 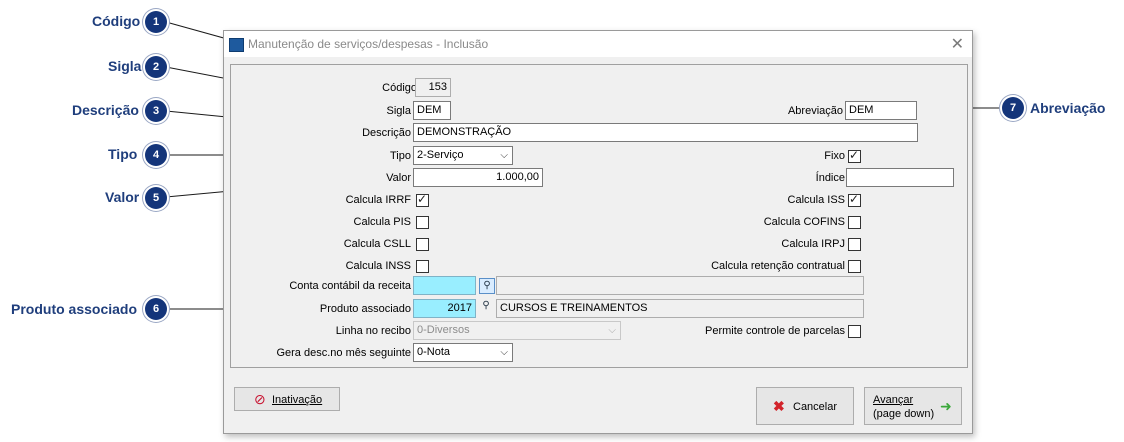 I want to click on annotation-label-tipo: Tipo, so click(x=123, y=154).